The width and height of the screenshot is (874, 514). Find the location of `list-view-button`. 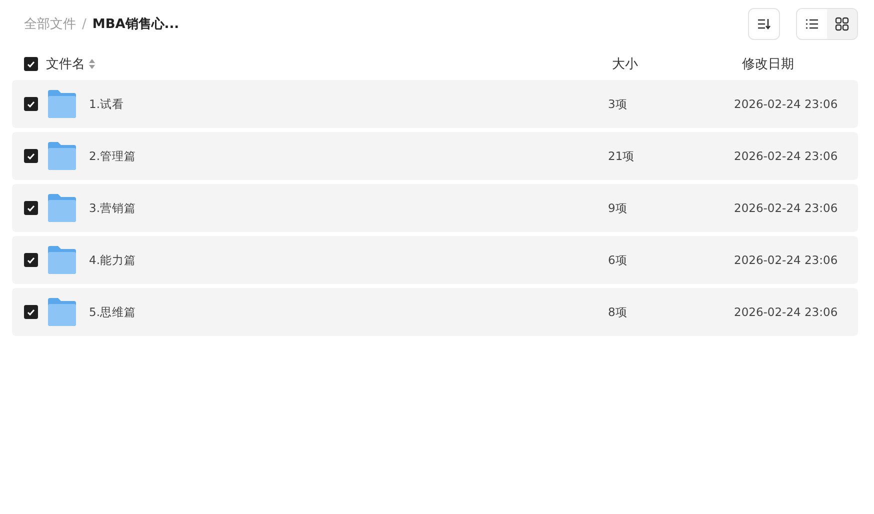

list-view-button is located at coordinates (812, 24).